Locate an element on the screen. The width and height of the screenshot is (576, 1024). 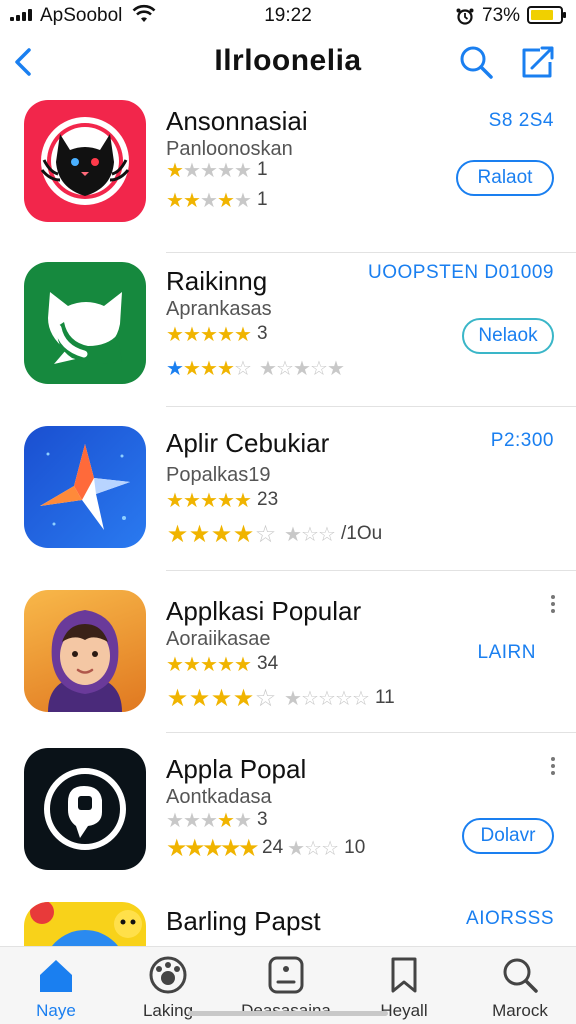
app-list-item: Barling Papst AIORSSS is located at coordinates (288, 921).